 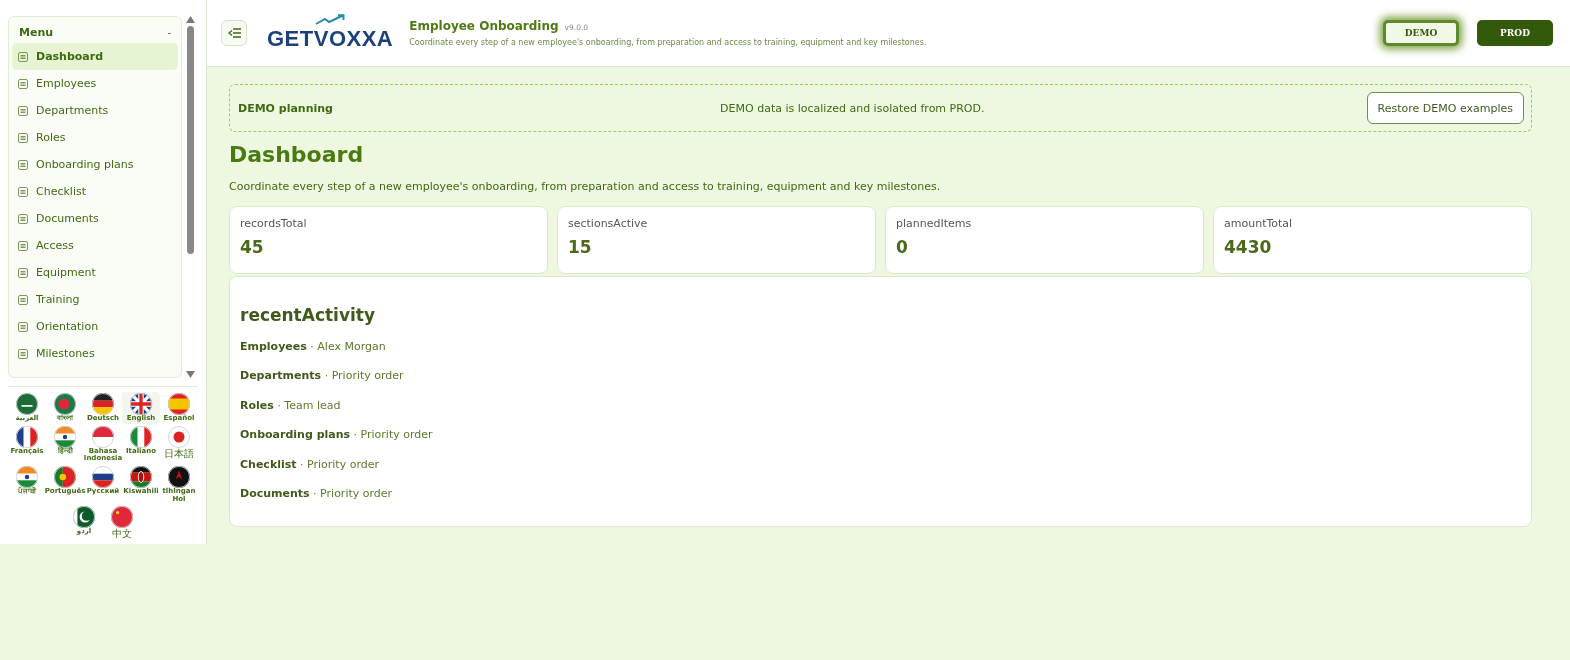 What do you see at coordinates (252, 247) in the screenshot?
I see `stat-value: 45` at bounding box center [252, 247].